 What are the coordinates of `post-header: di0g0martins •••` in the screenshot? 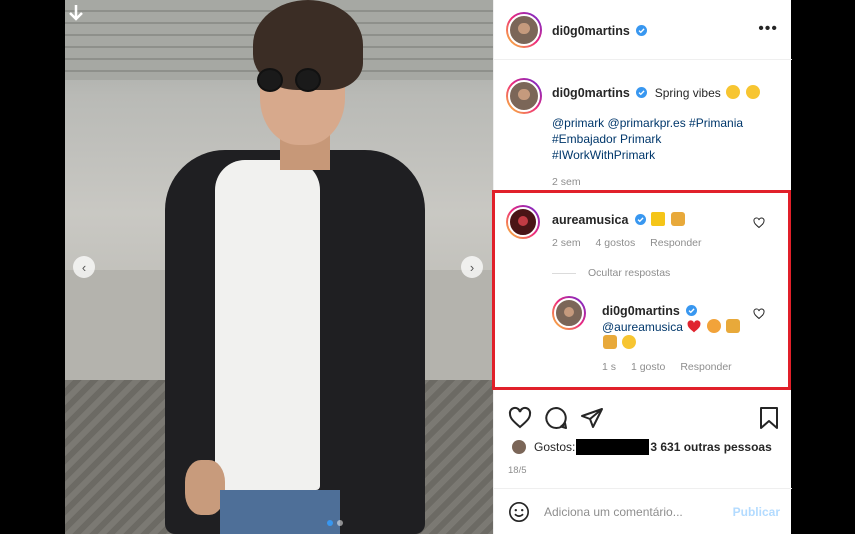 It's located at (643, 30).